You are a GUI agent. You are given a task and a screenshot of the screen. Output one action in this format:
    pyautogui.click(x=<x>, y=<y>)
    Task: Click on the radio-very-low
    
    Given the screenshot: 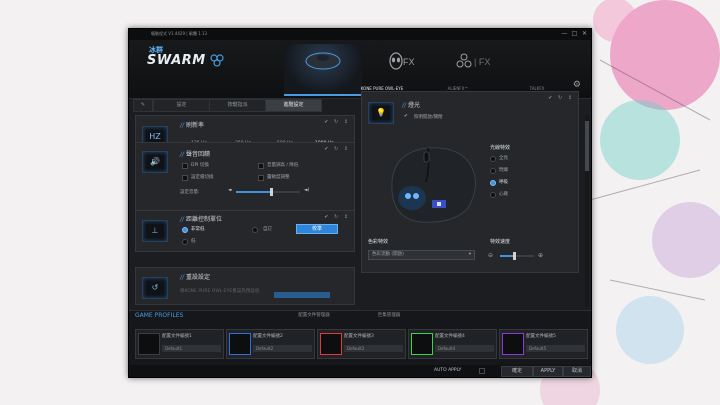 What is the action you would take?
    pyautogui.click(x=185, y=230)
    